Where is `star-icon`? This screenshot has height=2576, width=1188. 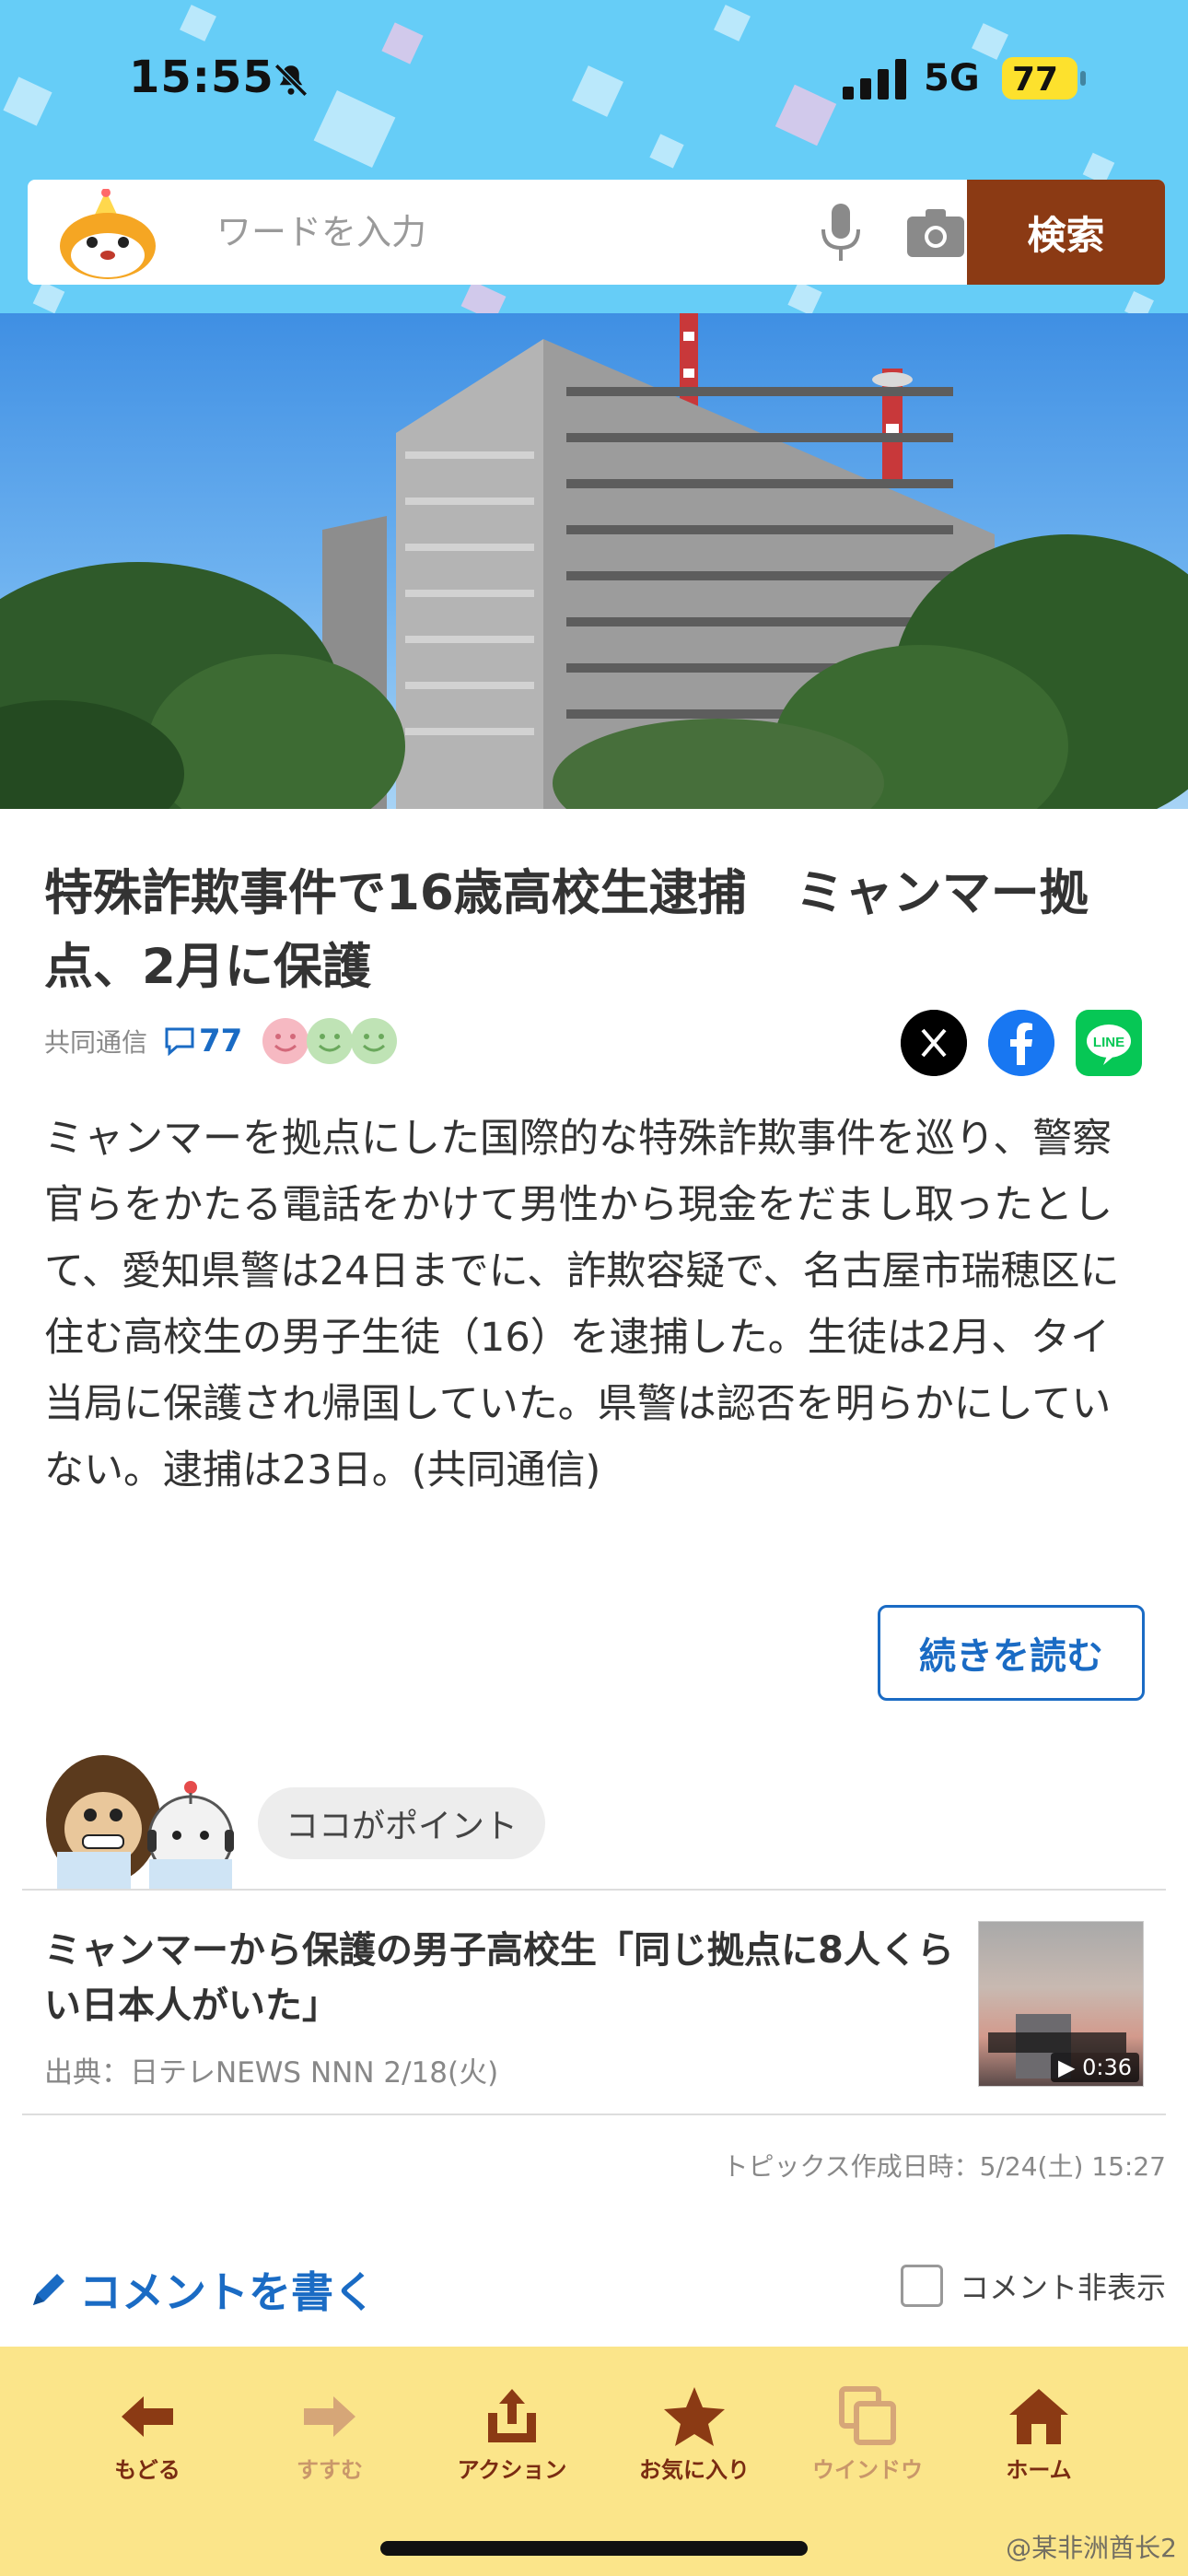 star-icon is located at coordinates (694, 2416).